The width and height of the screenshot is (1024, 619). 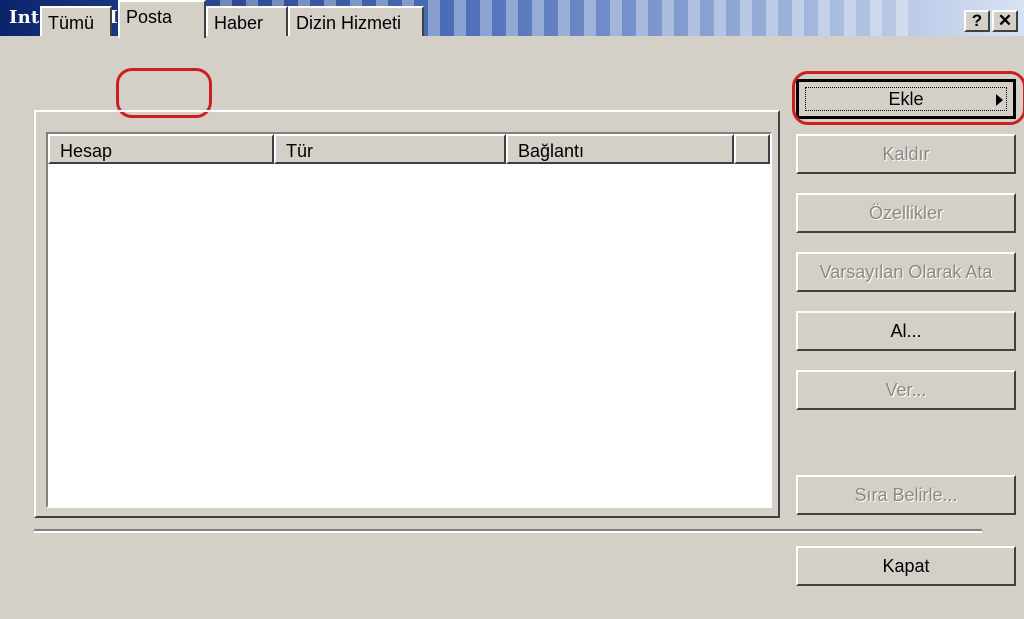 What do you see at coordinates (390, 149) in the screenshot?
I see `column-header-tur: Tür` at bounding box center [390, 149].